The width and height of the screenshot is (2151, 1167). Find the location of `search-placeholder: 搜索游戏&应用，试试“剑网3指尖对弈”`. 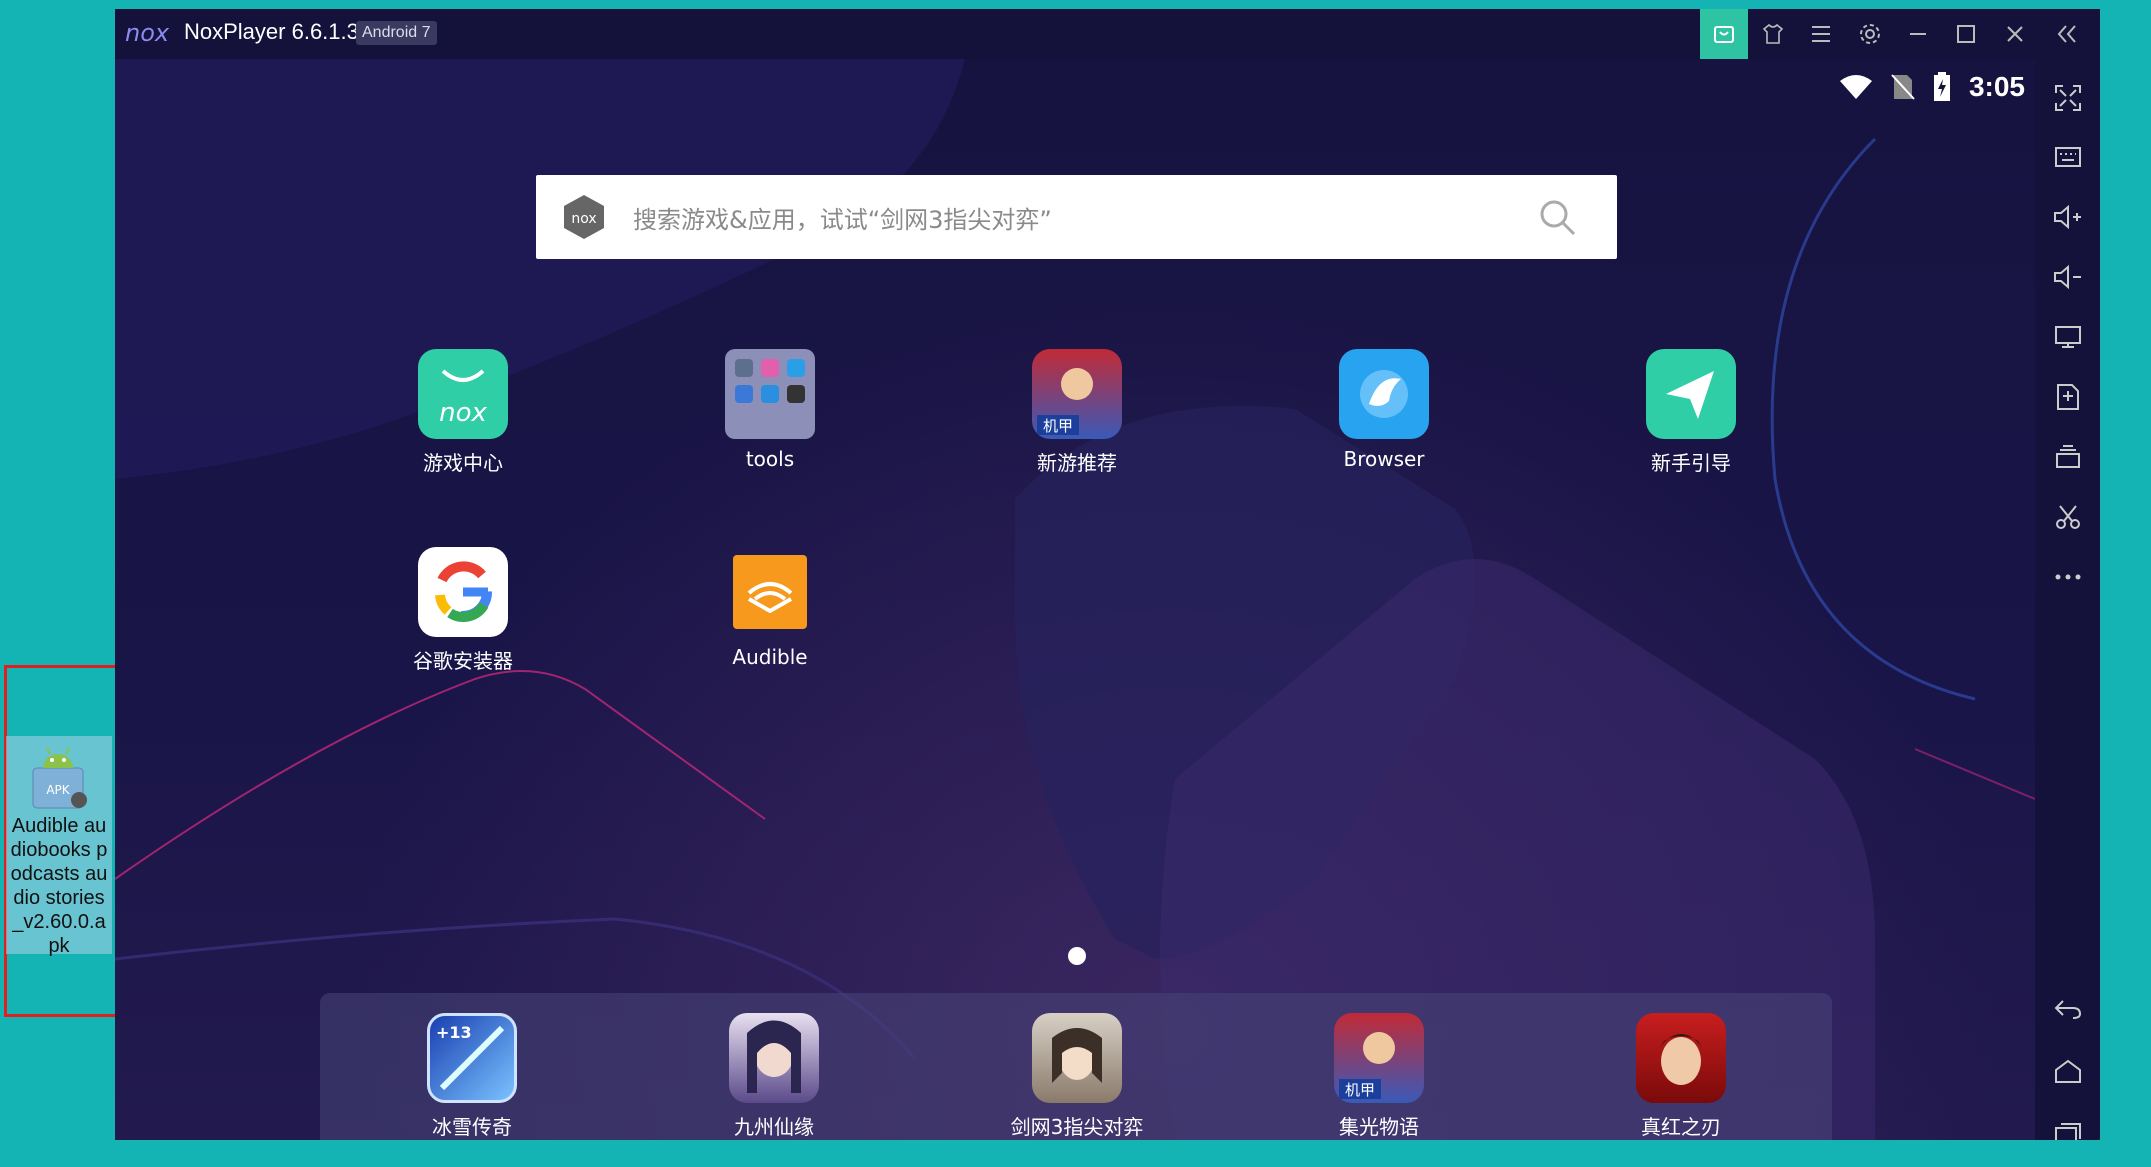

search-placeholder: 搜索游戏&应用，试试“剑网3指尖对弈” is located at coordinates (842, 220).